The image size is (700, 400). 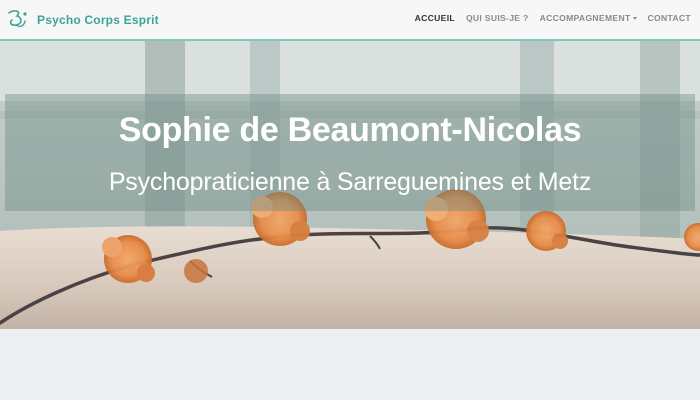 I want to click on nav-contact: CONTACT, so click(x=669, y=18).